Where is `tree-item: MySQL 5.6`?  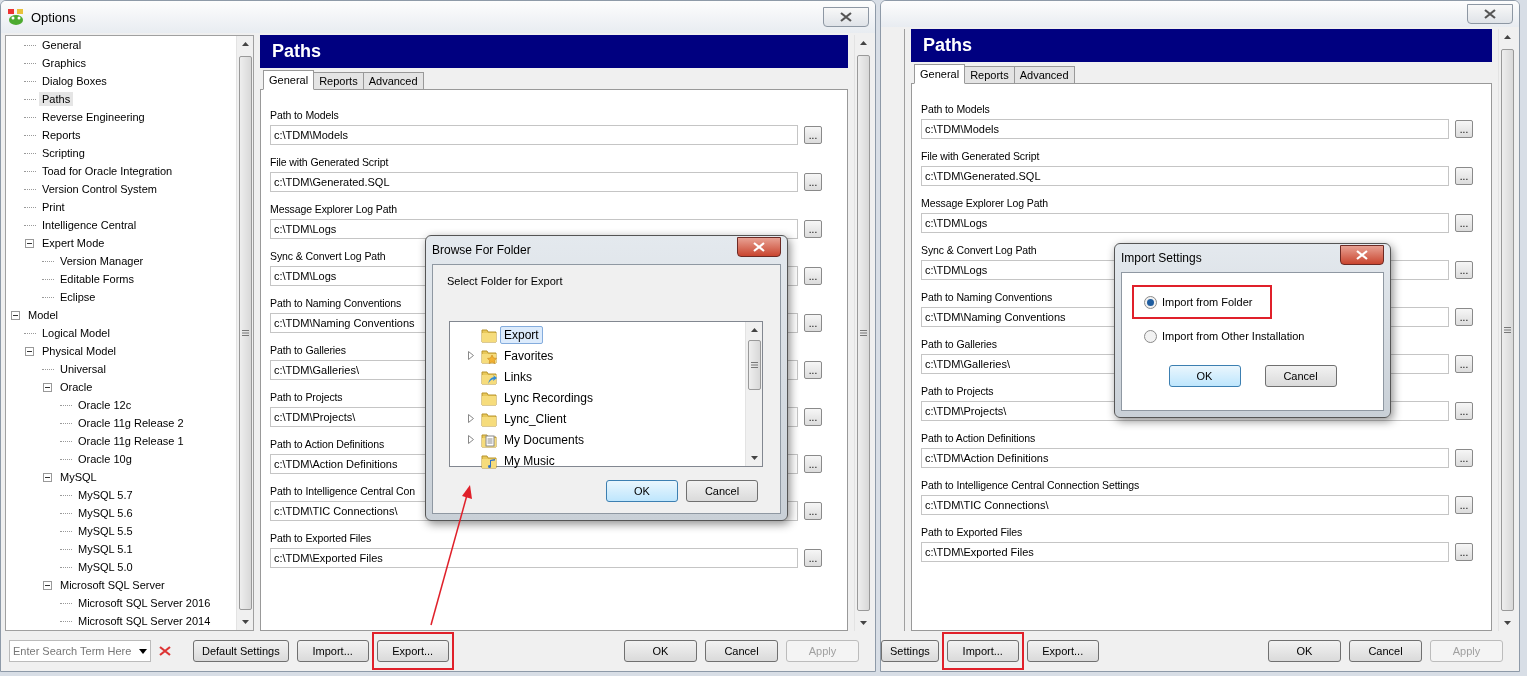 tree-item: MySQL 5.6 is located at coordinates (105, 513).